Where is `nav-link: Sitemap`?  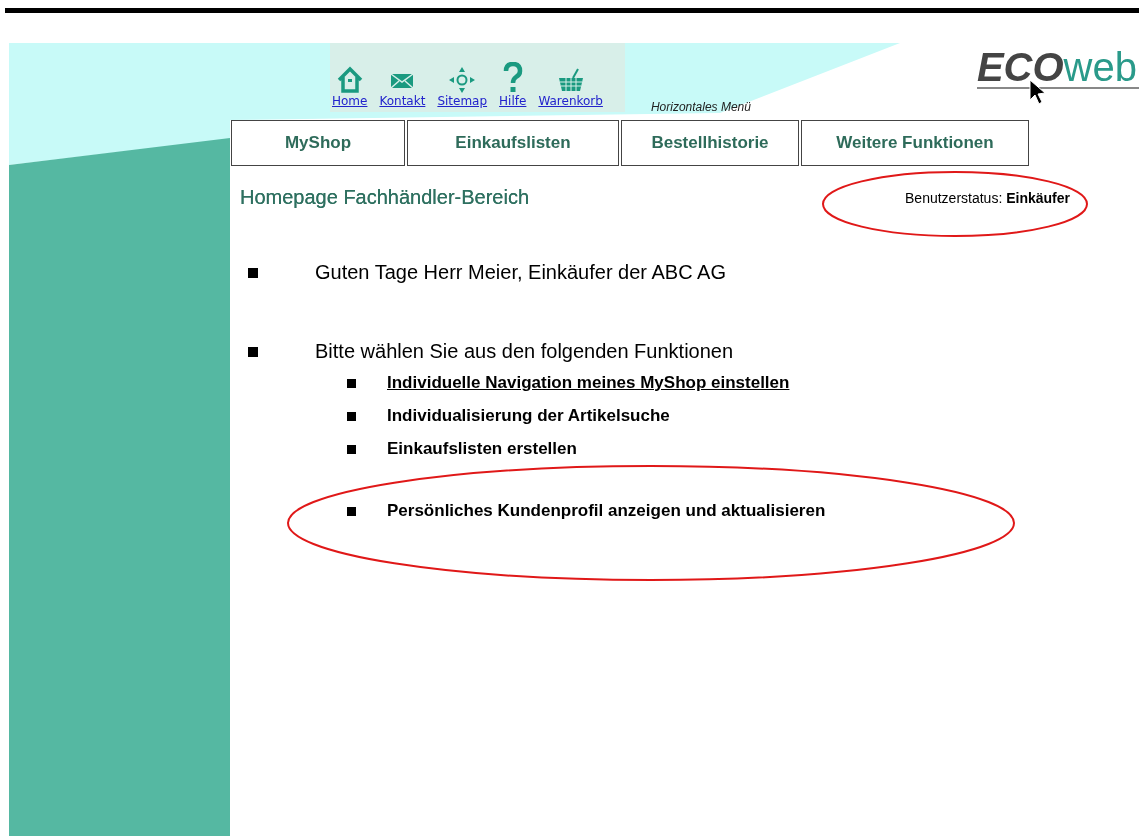
nav-link: Sitemap is located at coordinates (462, 87).